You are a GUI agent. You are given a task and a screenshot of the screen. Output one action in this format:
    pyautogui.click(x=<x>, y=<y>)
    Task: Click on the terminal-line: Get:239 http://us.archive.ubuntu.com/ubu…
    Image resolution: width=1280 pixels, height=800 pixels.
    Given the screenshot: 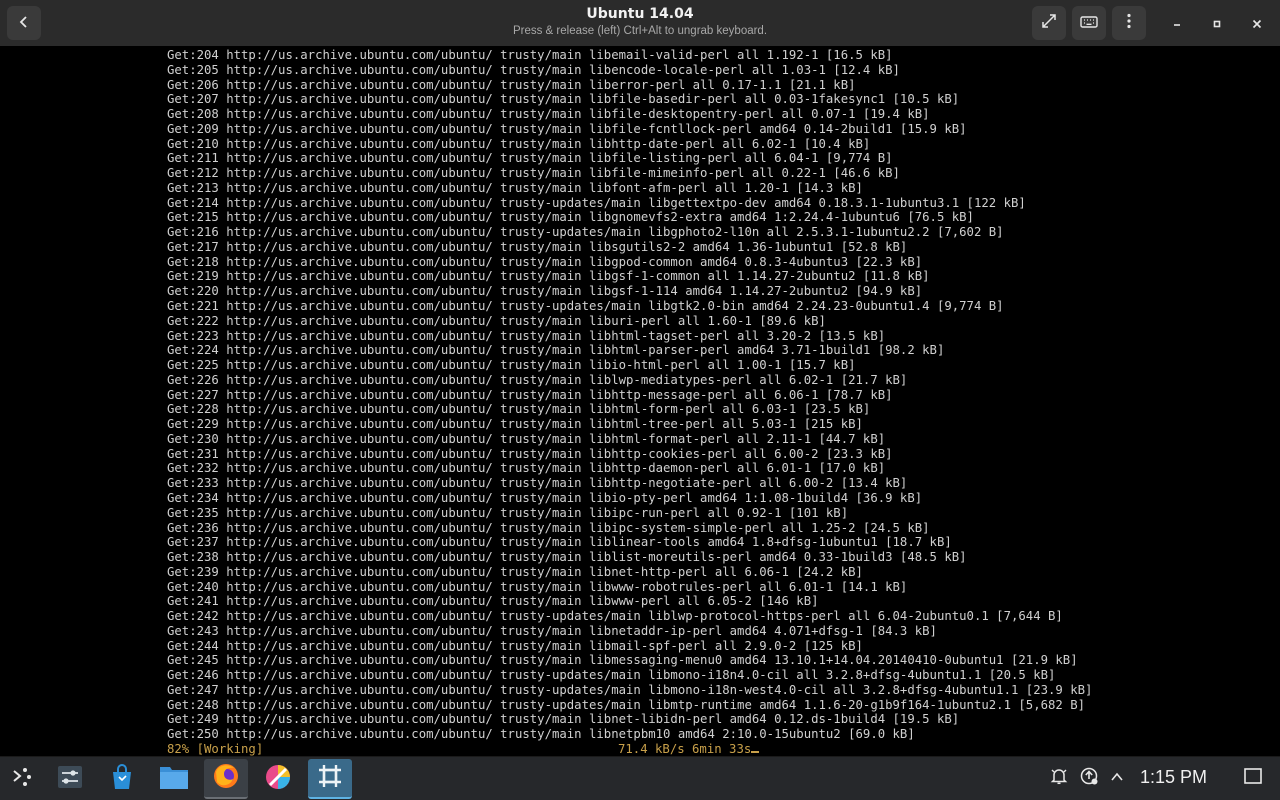 What is the action you would take?
    pyautogui.click(x=515, y=571)
    